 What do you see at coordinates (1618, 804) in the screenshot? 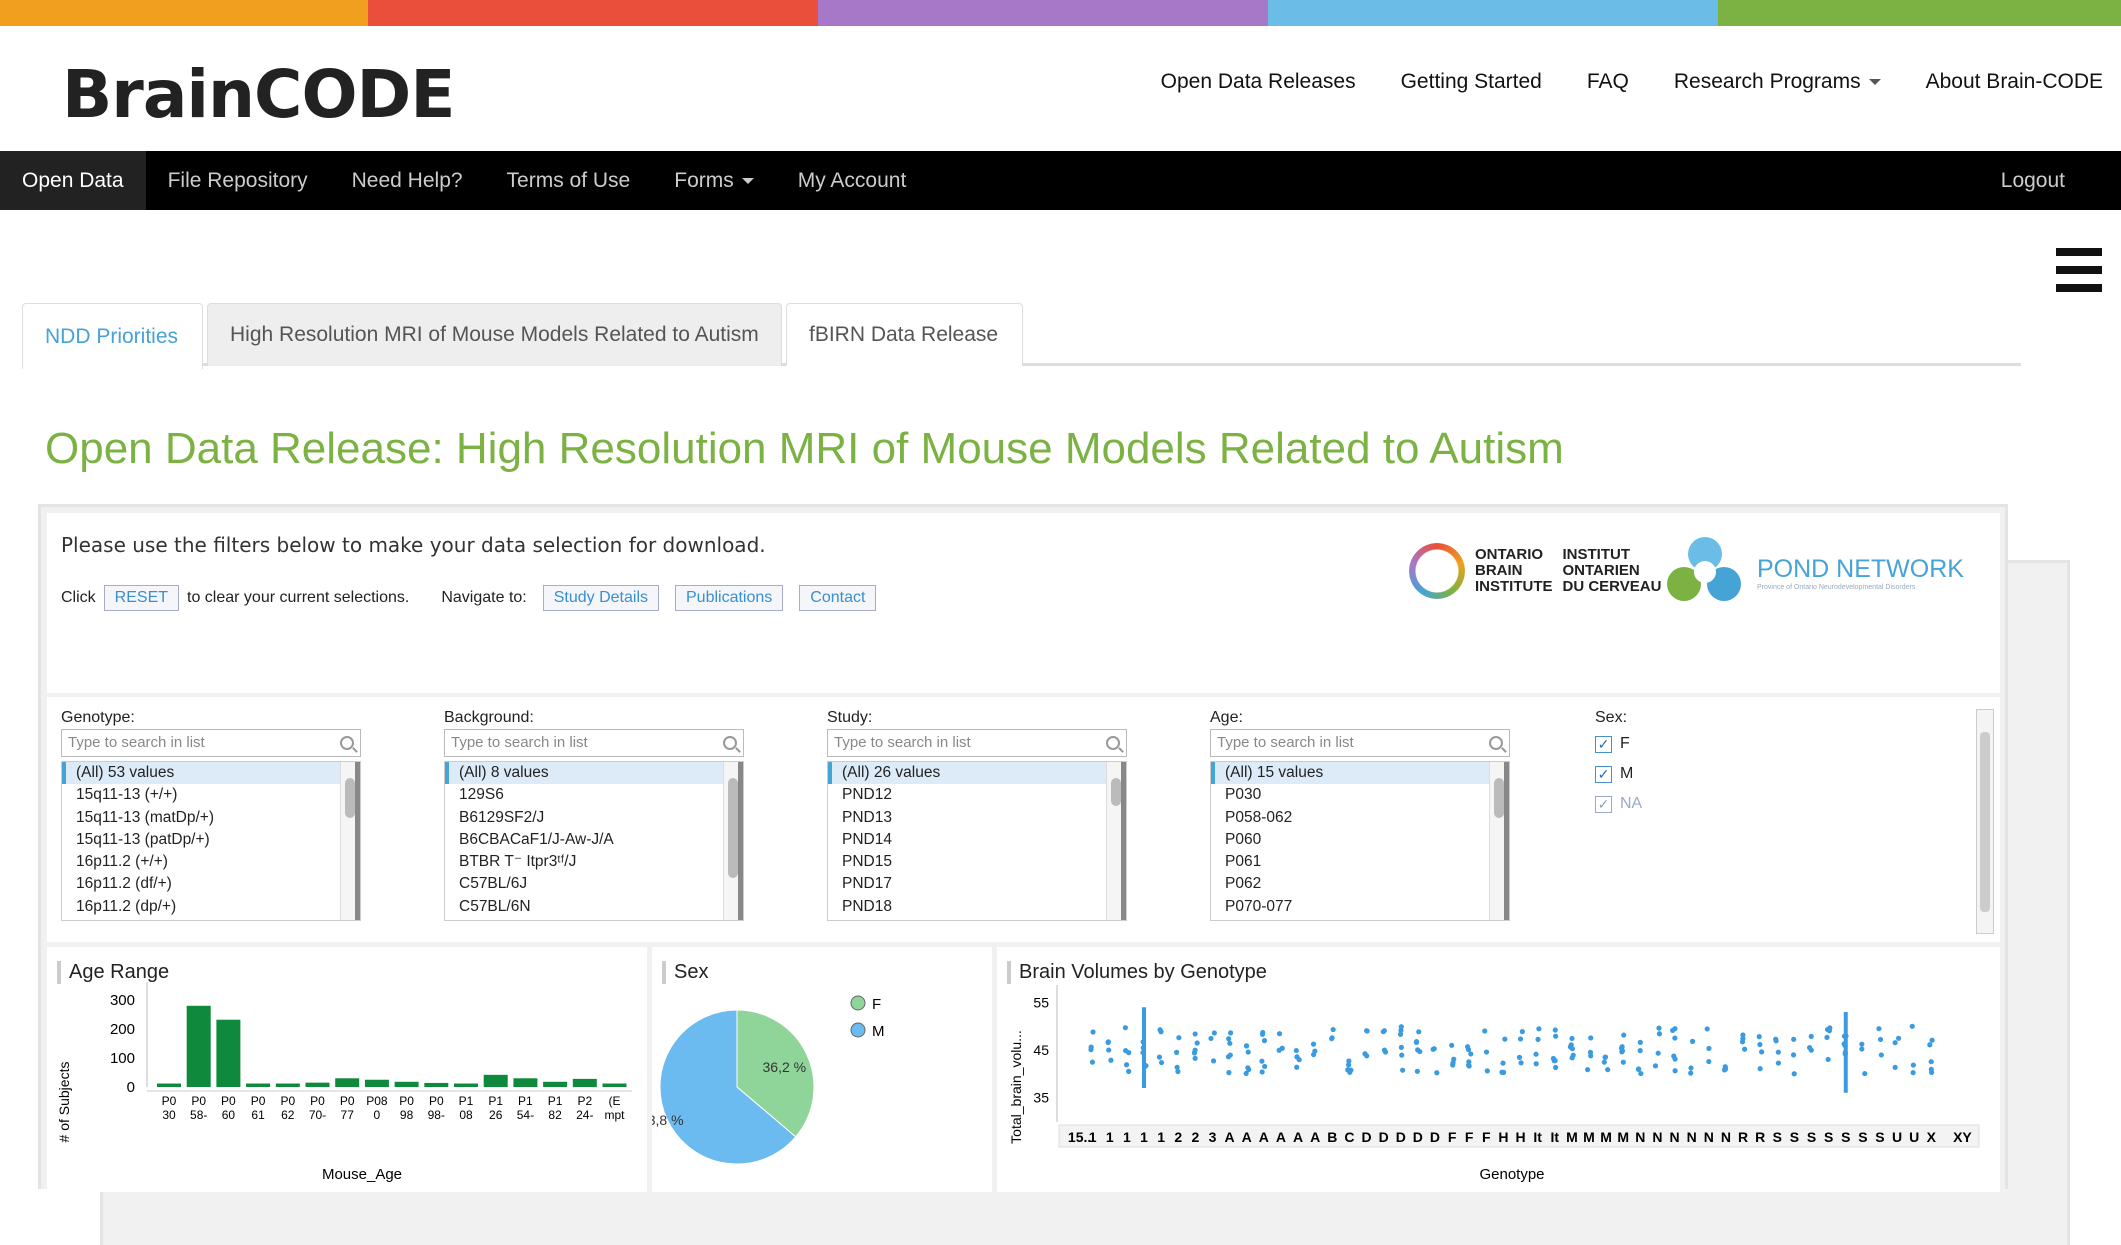
I see `sex-checkbox-na: ✓ NA` at bounding box center [1618, 804].